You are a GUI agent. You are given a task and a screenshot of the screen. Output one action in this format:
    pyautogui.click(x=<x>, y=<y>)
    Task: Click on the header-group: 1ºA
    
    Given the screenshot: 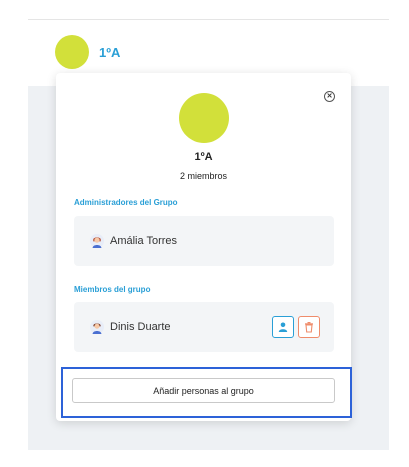 What is the action you would take?
    pyautogui.click(x=87, y=52)
    